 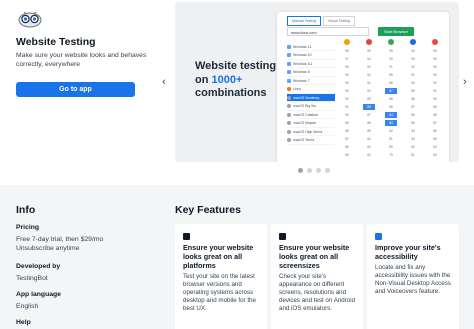 I want to click on go-to-app-button: Go to app, so click(x=75, y=89).